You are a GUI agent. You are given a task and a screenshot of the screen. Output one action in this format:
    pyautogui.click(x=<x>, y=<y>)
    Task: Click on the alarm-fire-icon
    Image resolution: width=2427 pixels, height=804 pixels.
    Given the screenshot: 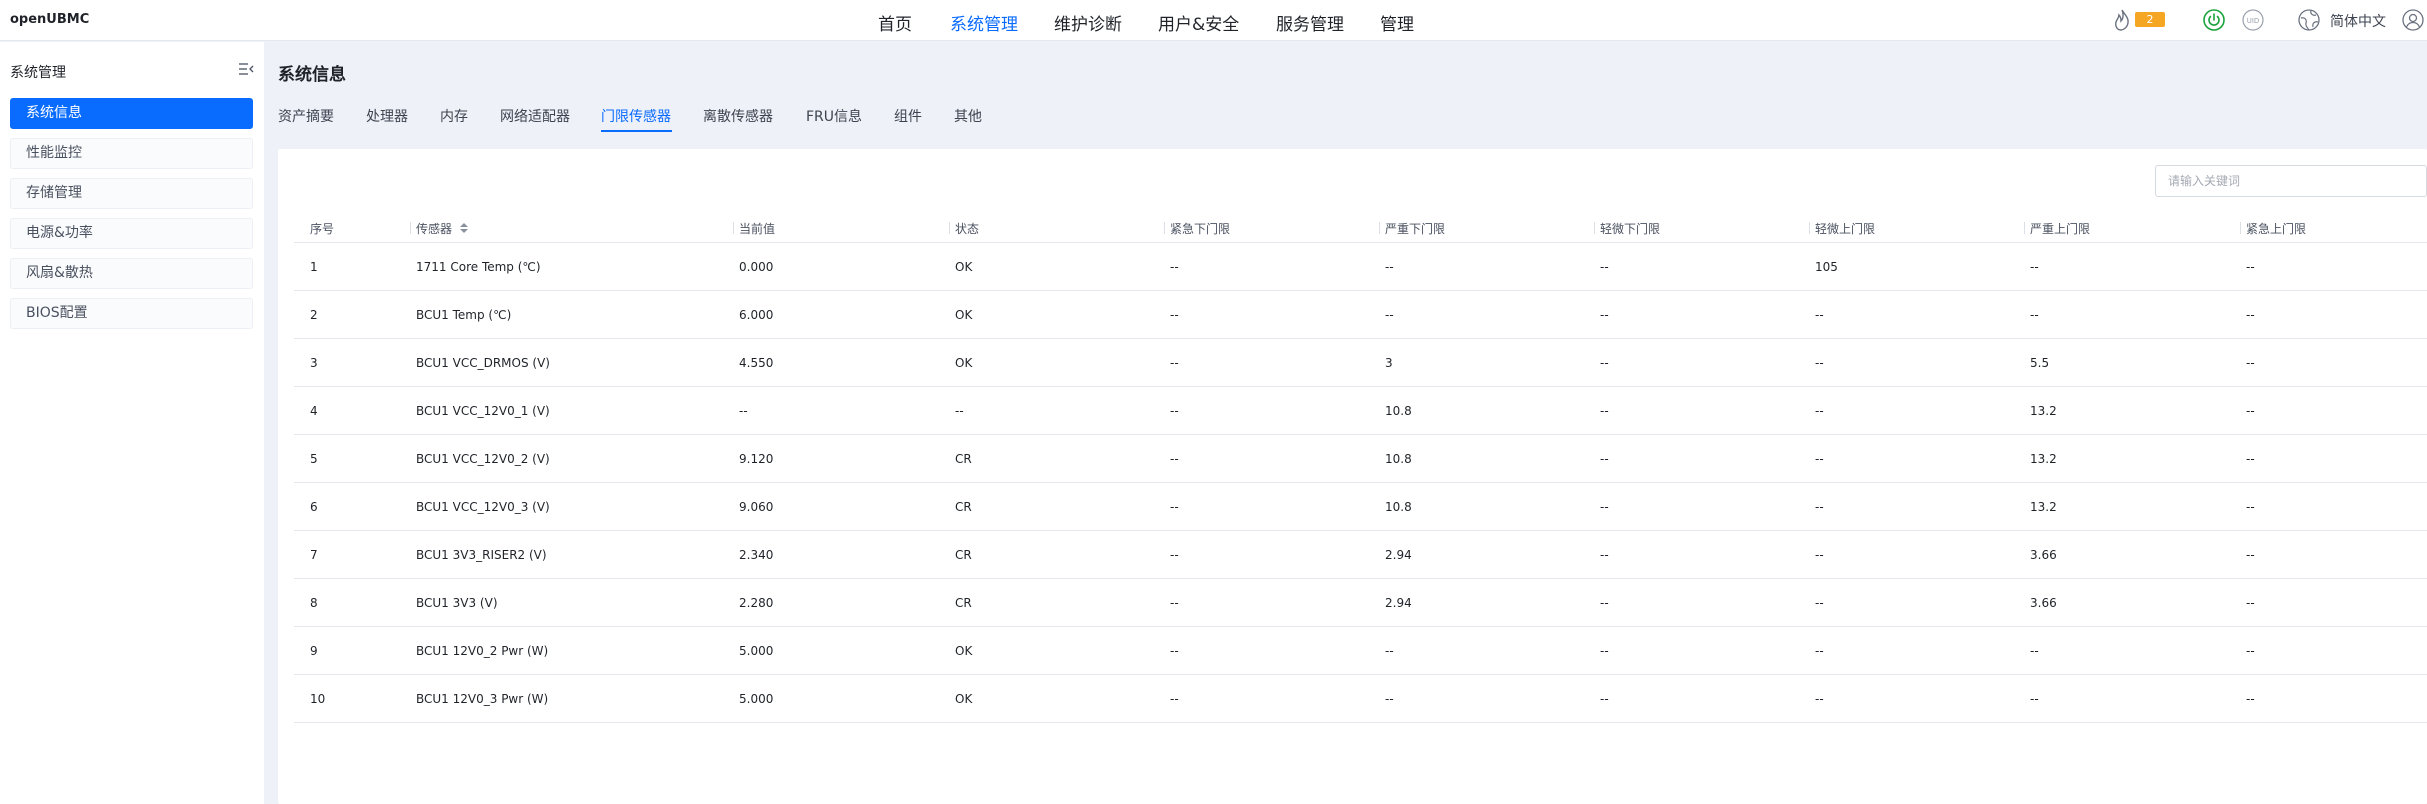 What is the action you would take?
    pyautogui.click(x=2122, y=20)
    